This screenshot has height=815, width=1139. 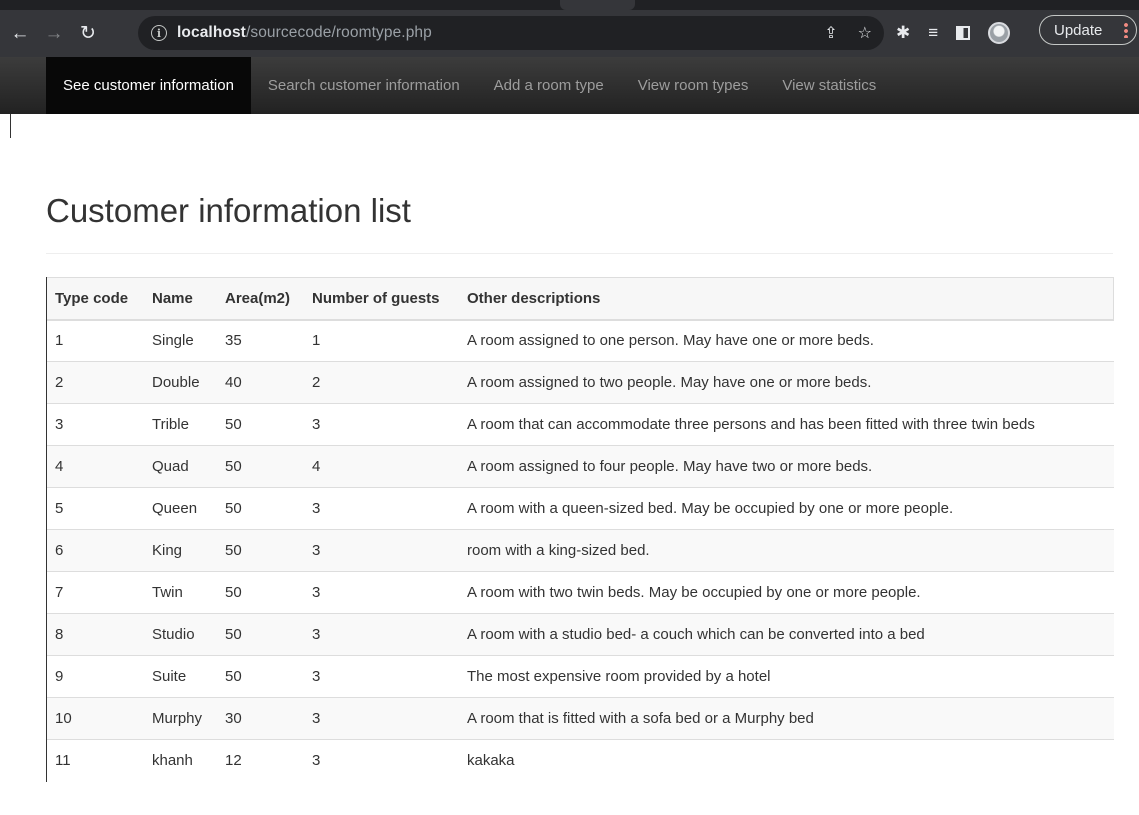 I want to click on cell-name: khanh, so click(x=180, y=760).